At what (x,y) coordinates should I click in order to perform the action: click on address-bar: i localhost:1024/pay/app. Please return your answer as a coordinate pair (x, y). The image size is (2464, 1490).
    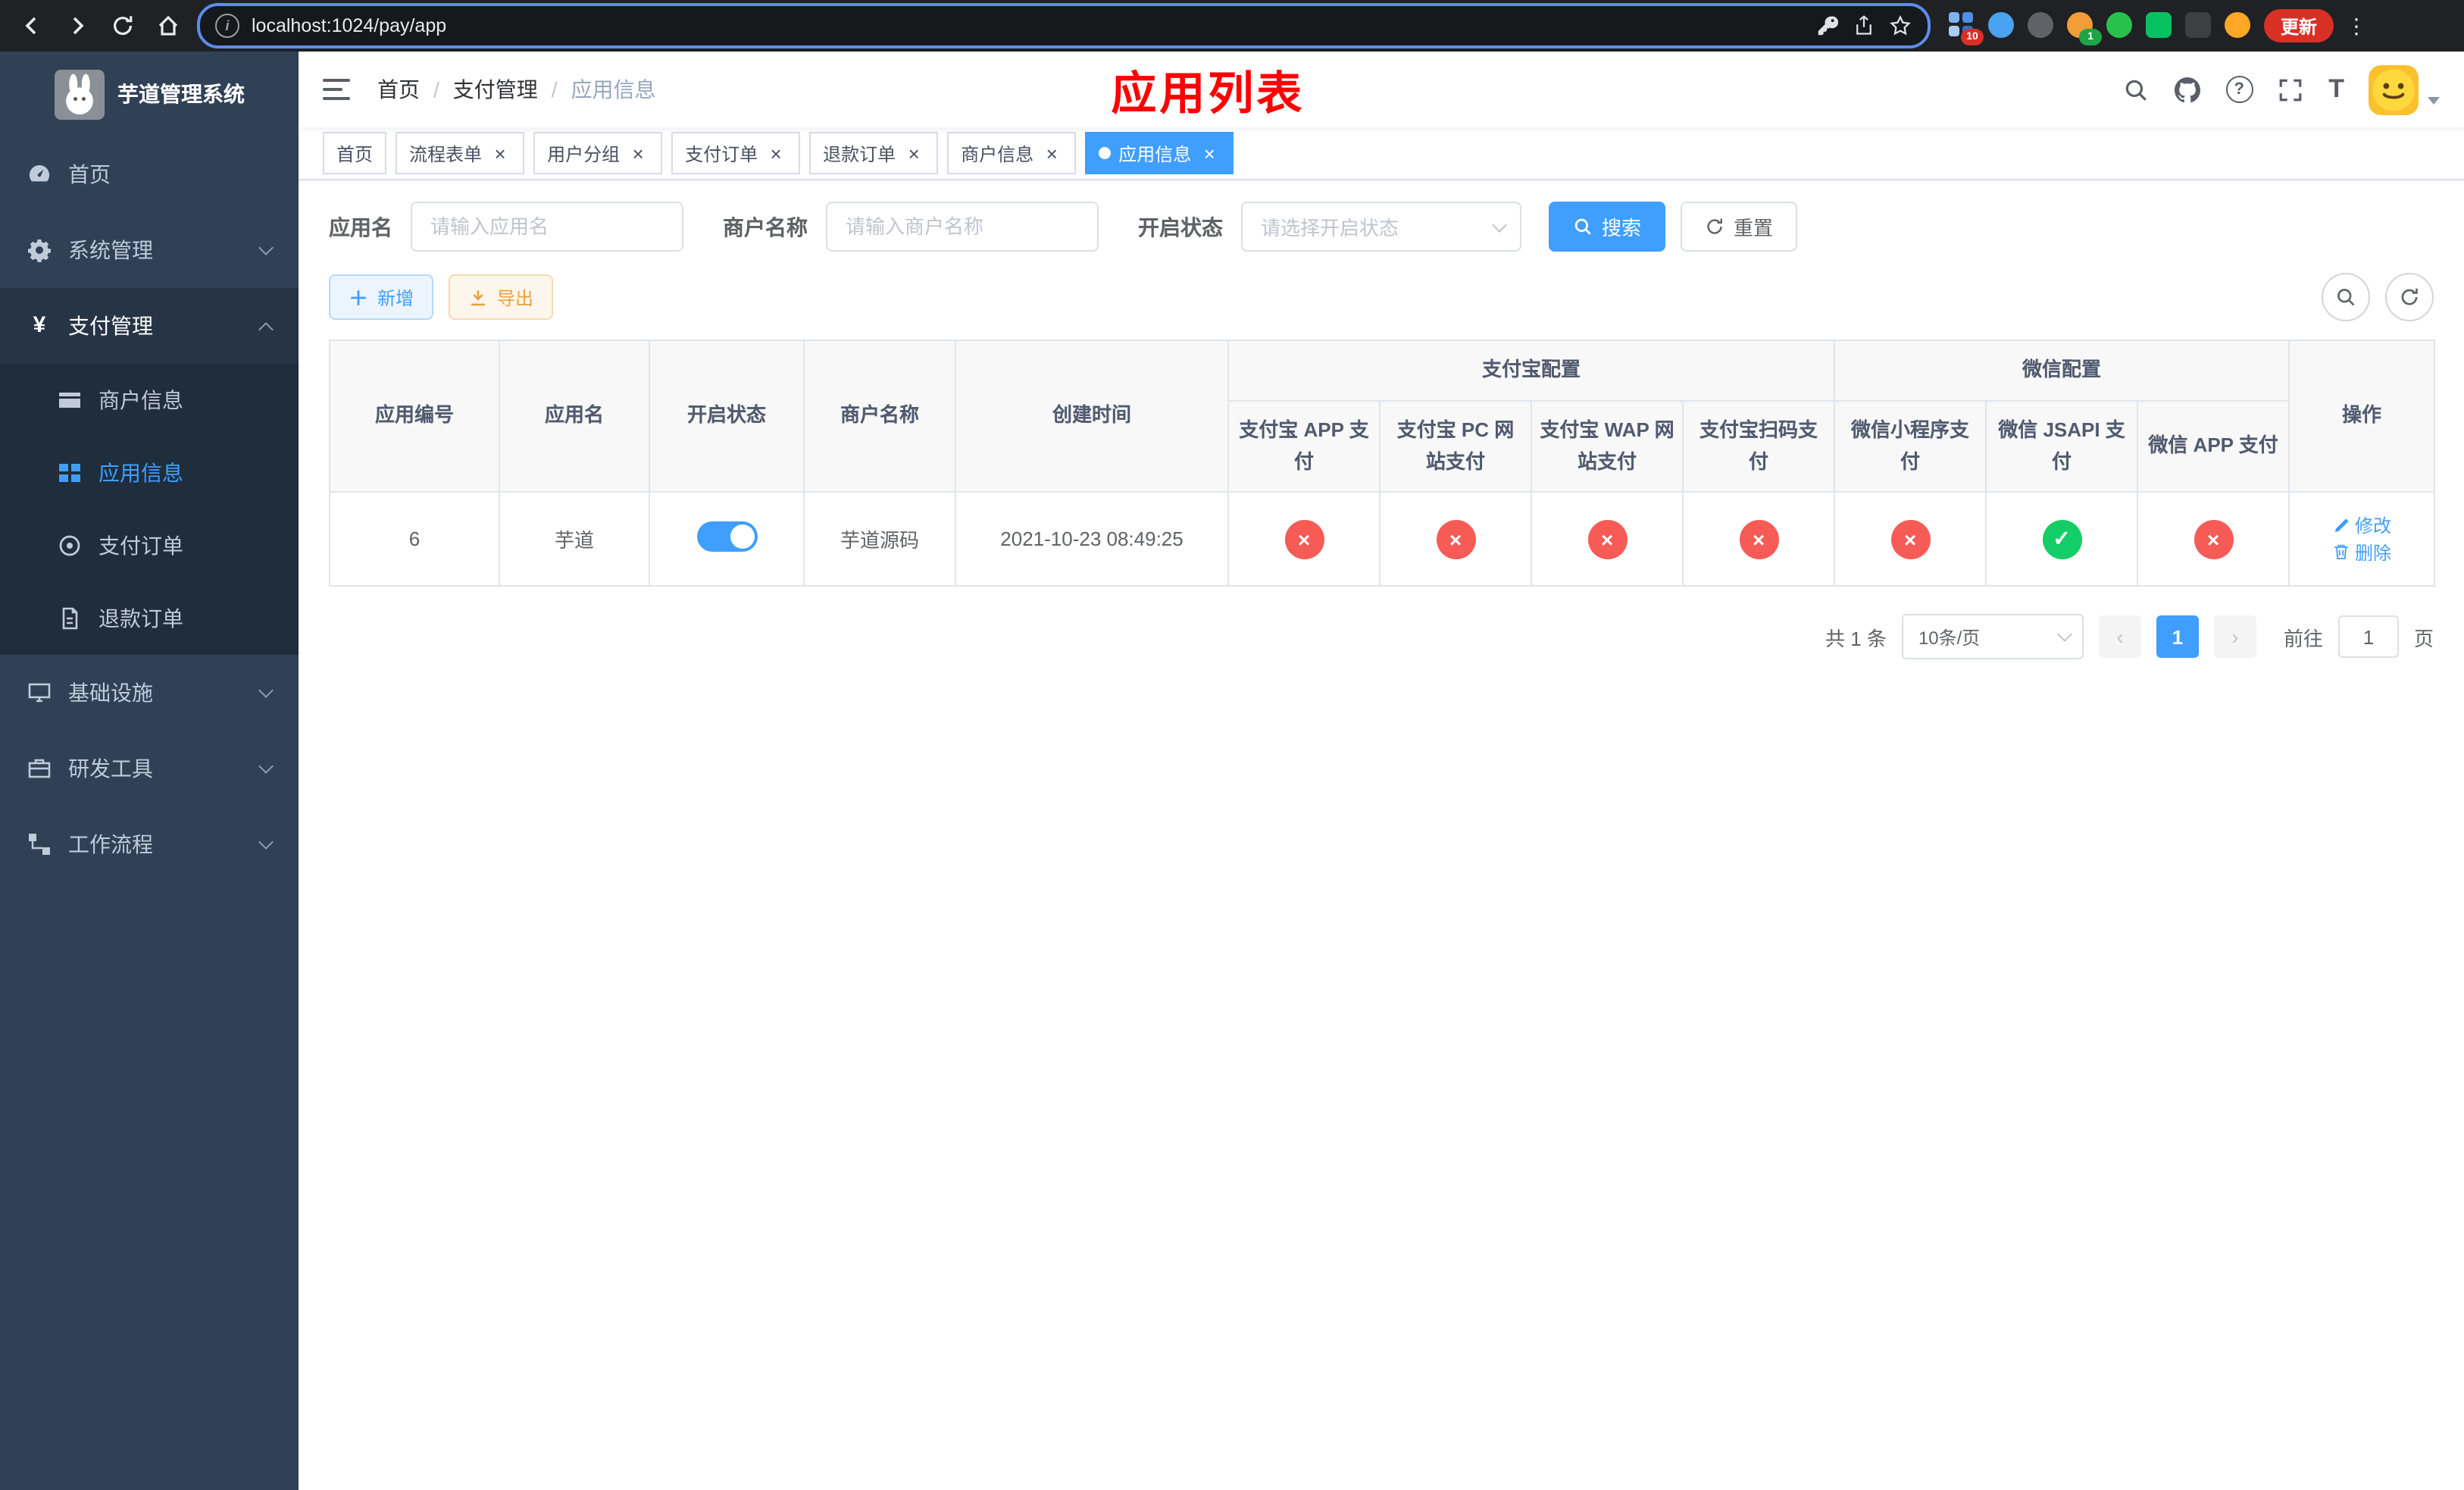
    Looking at the image, I should click on (1064, 26).